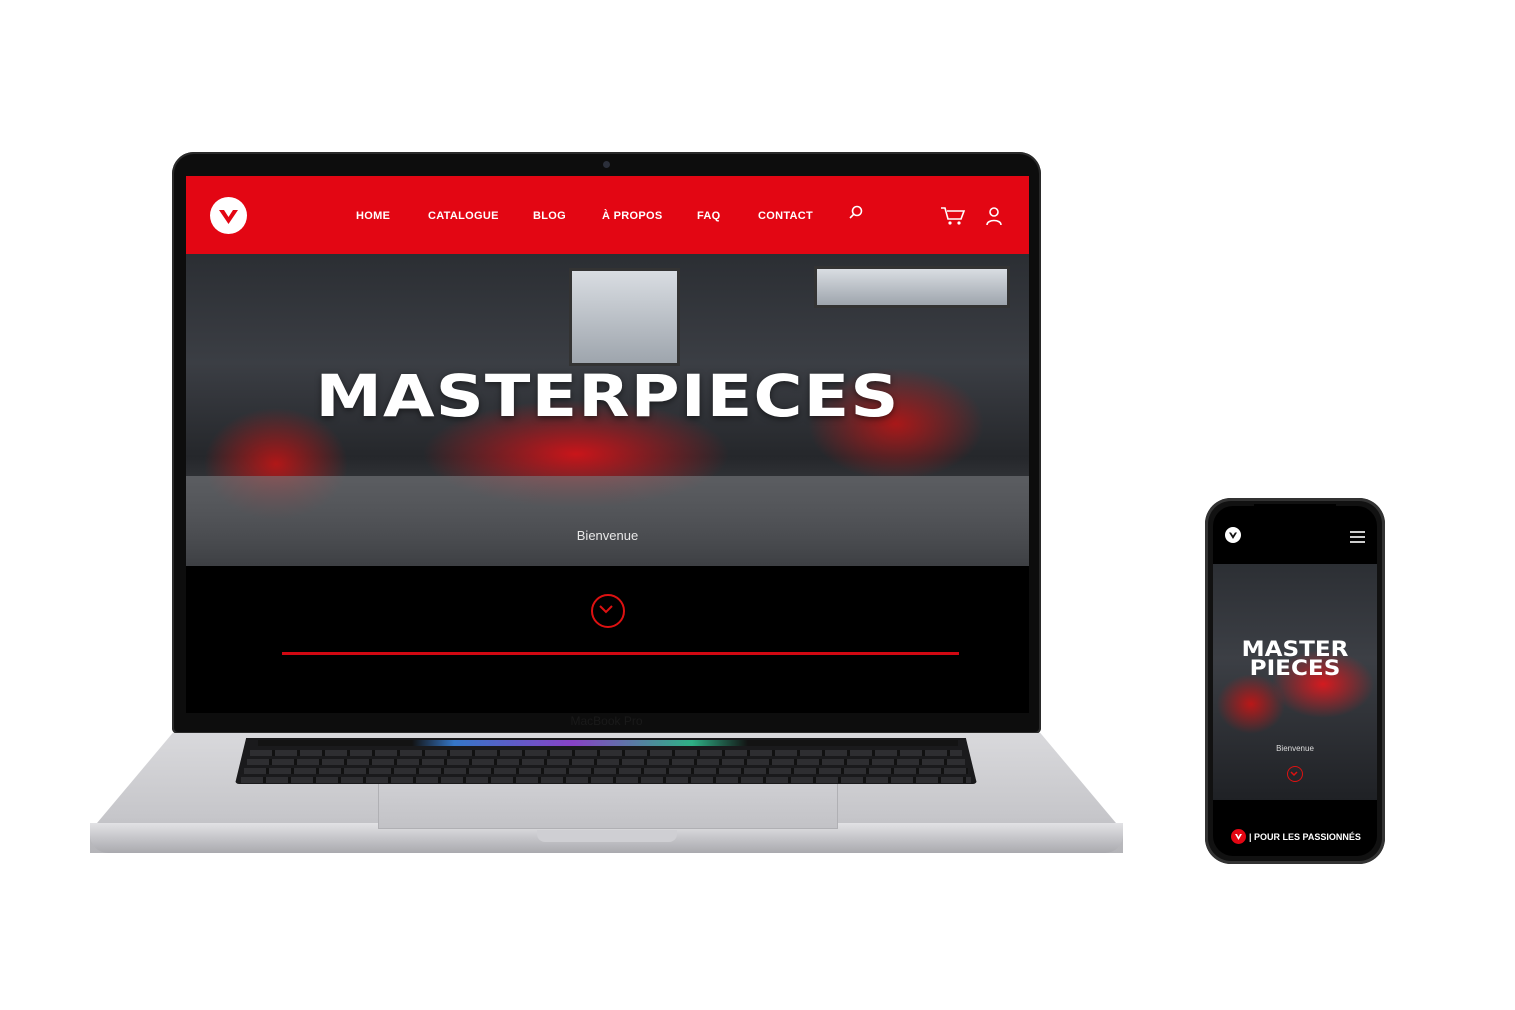 This screenshot has height=1010, width=1515. What do you see at coordinates (607, 535) in the screenshot?
I see `hero-subtitle: Bienvenue` at bounding box center [607, 535].